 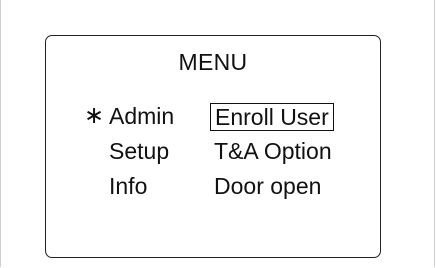 I want to click on menu-item-info: Info, so click(x=128, y=186).